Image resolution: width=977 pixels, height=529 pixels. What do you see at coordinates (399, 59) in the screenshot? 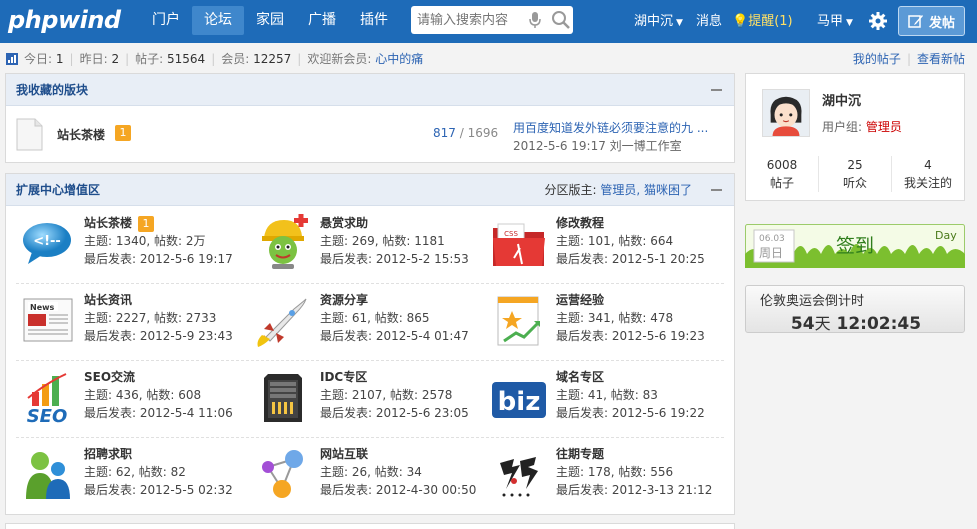
I see `new-member-link: 心中的痛` at bounding box center [399, 59].